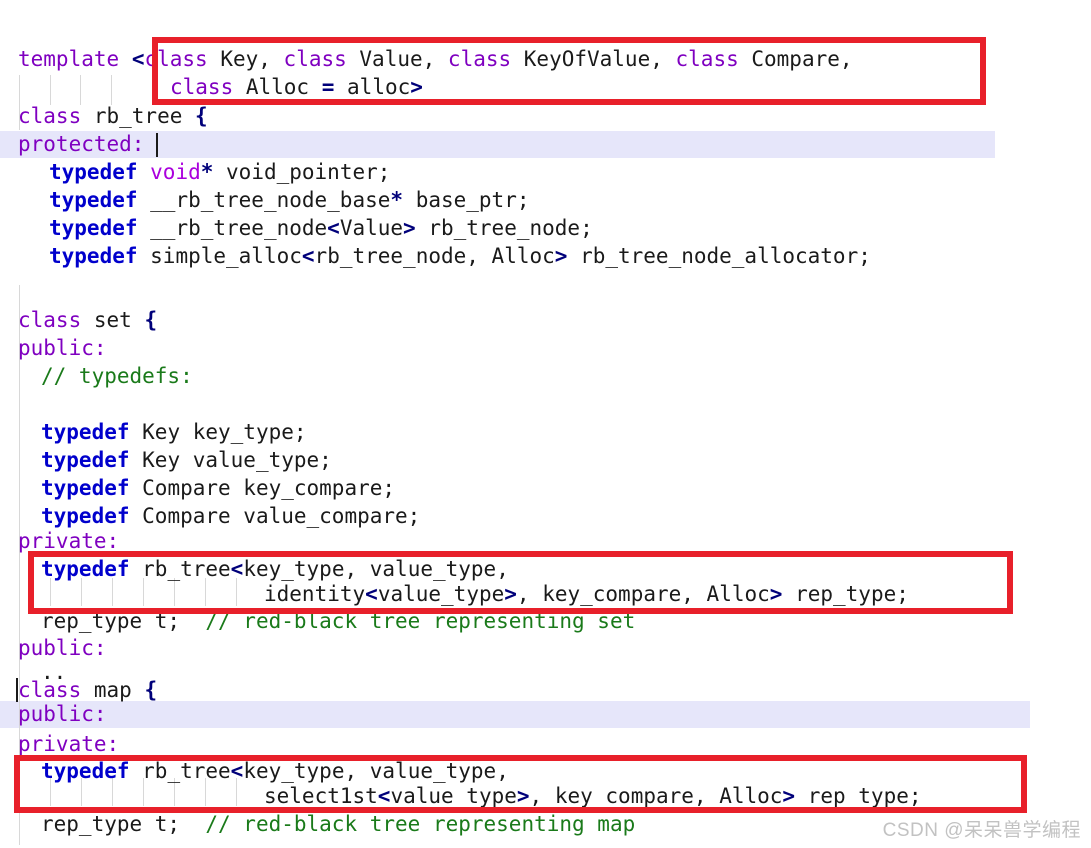 This screenshot has width=1091, height=848. Describe the element at coordinates (151, 690) in the screenshot. I see `brace-open-operator: {` at that location.